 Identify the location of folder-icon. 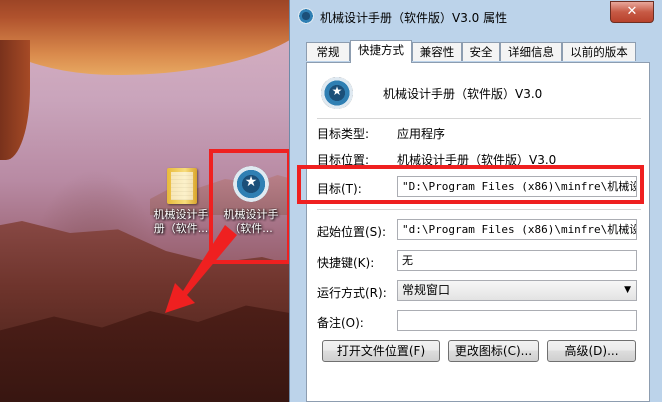
(181, 184).